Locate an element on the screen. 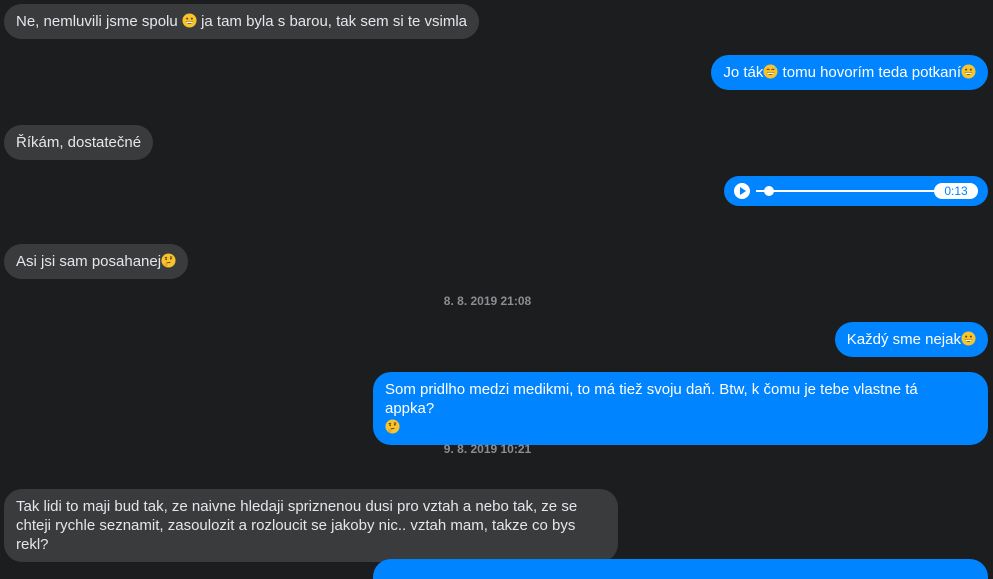  audio-message: 0:13 is located at coordinates (856, 191).